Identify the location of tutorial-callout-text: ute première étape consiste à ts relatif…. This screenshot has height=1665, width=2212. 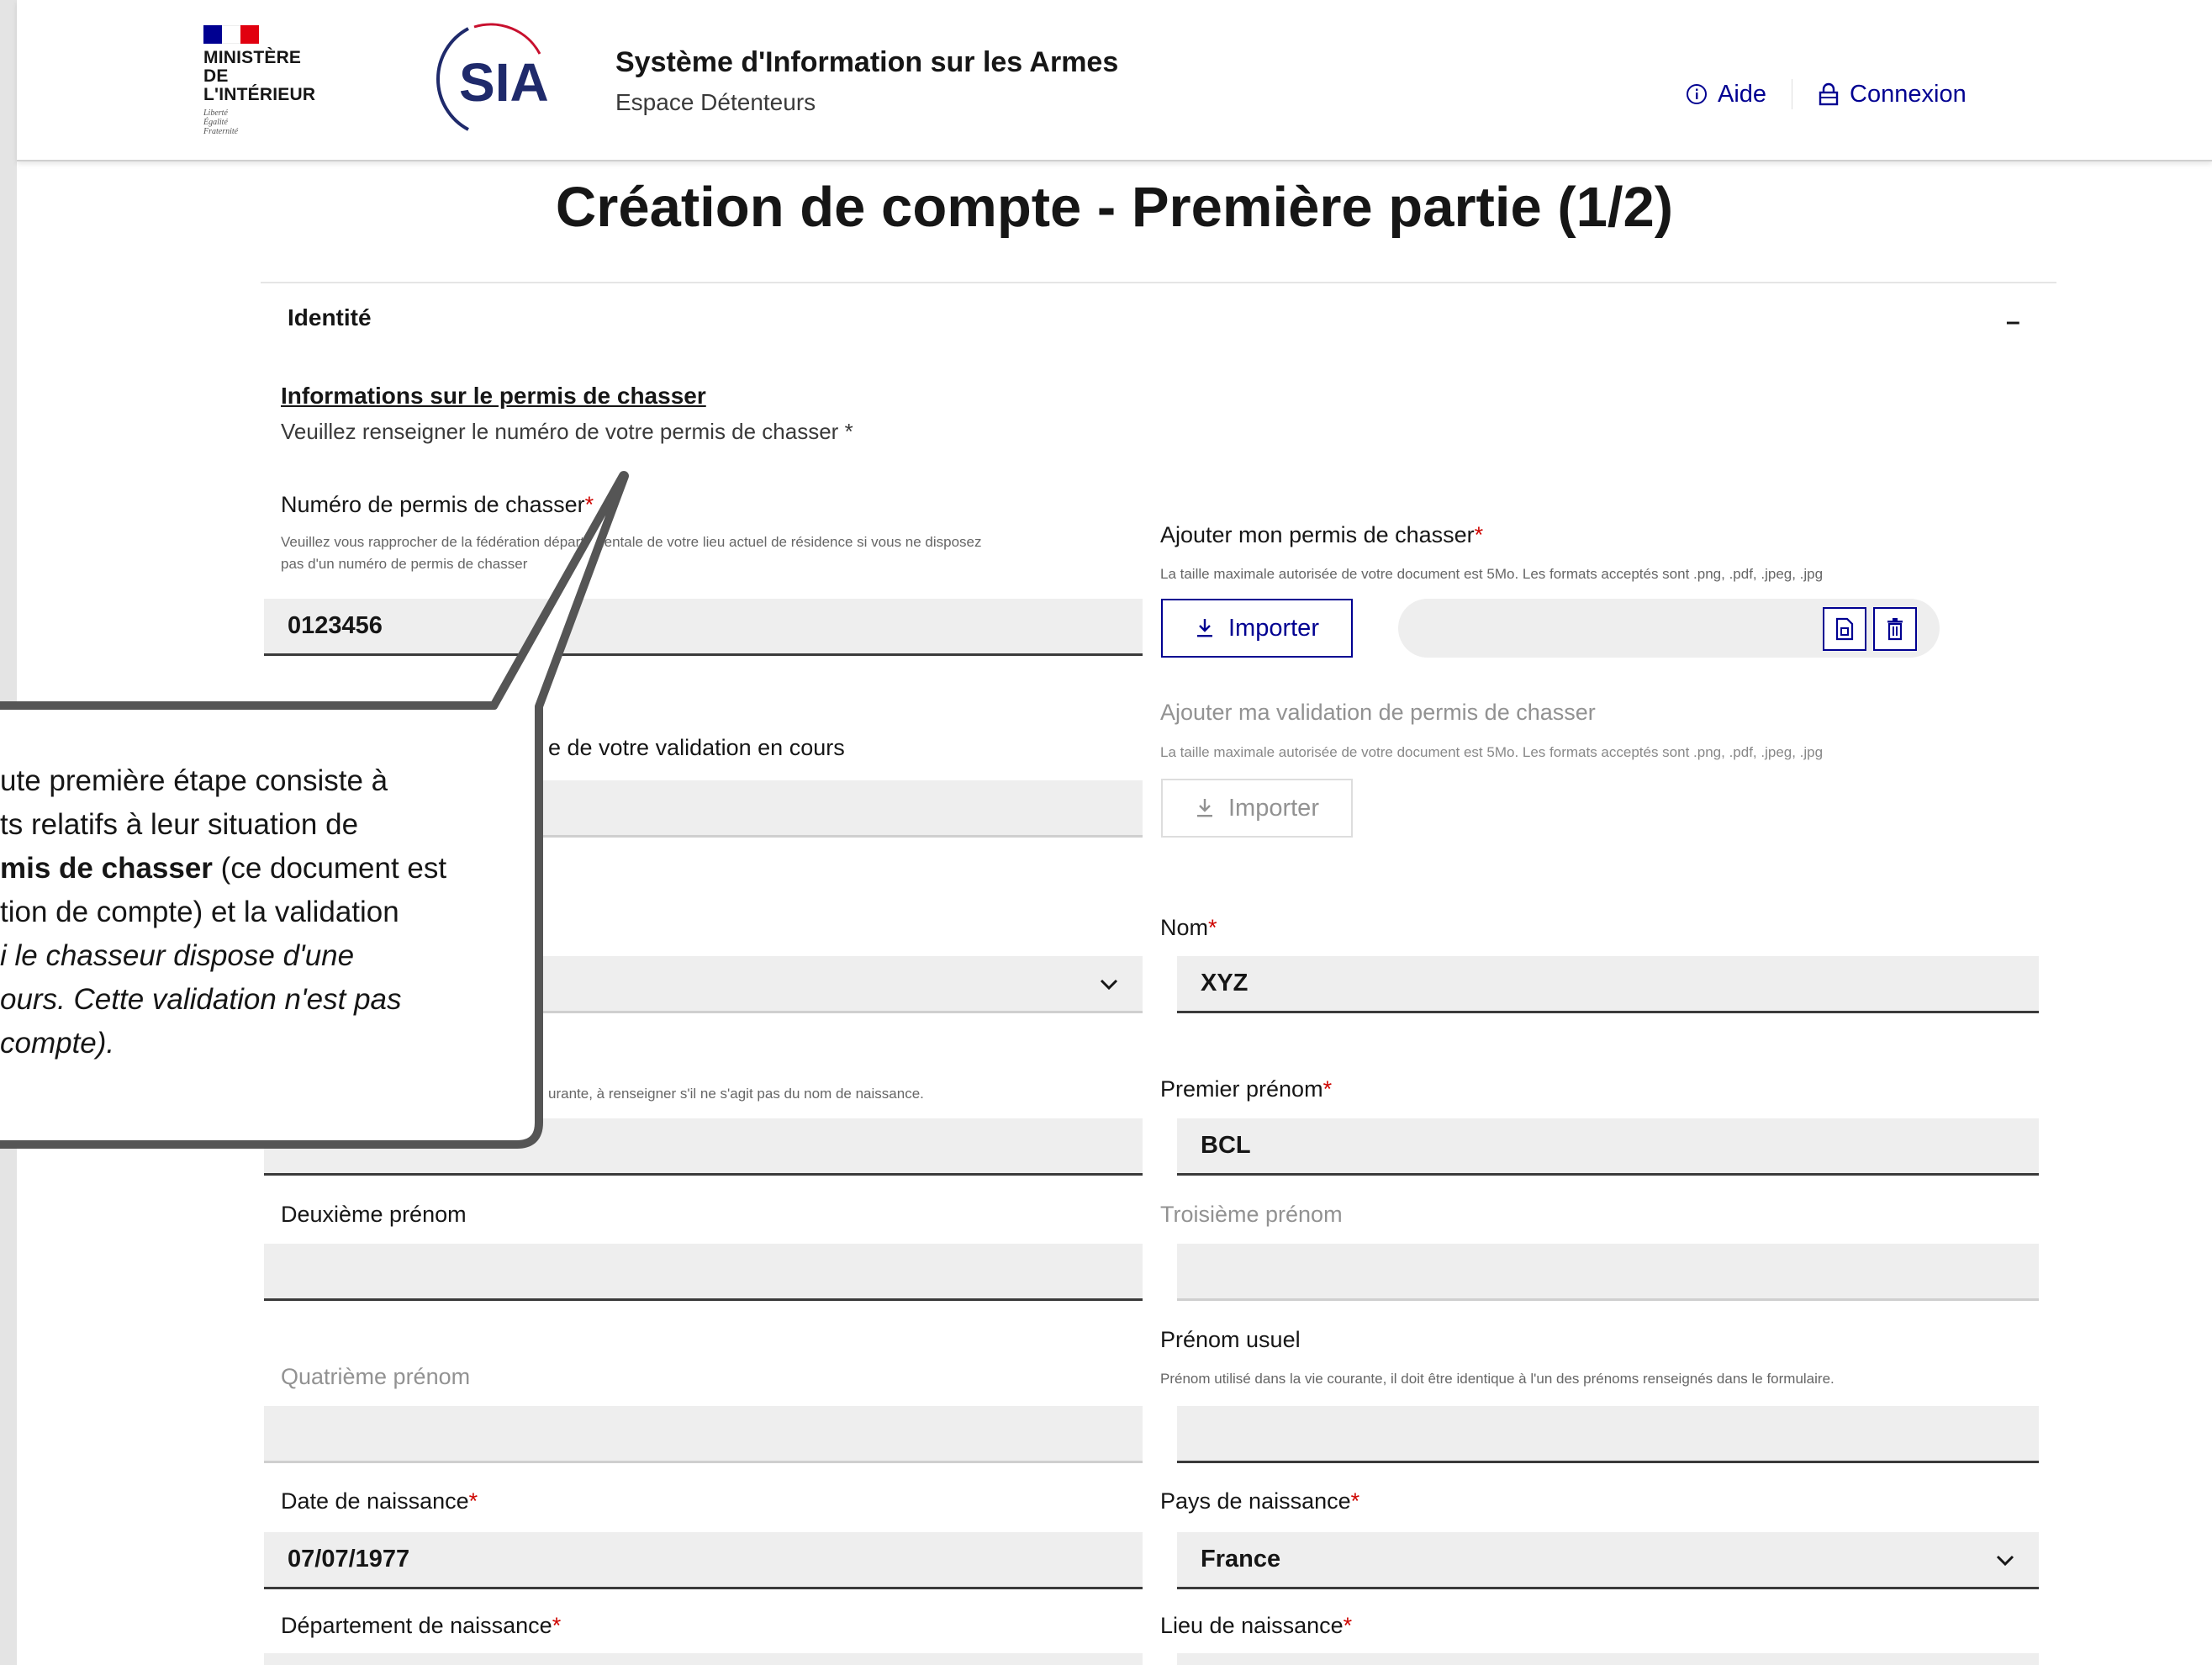
(260, 912).